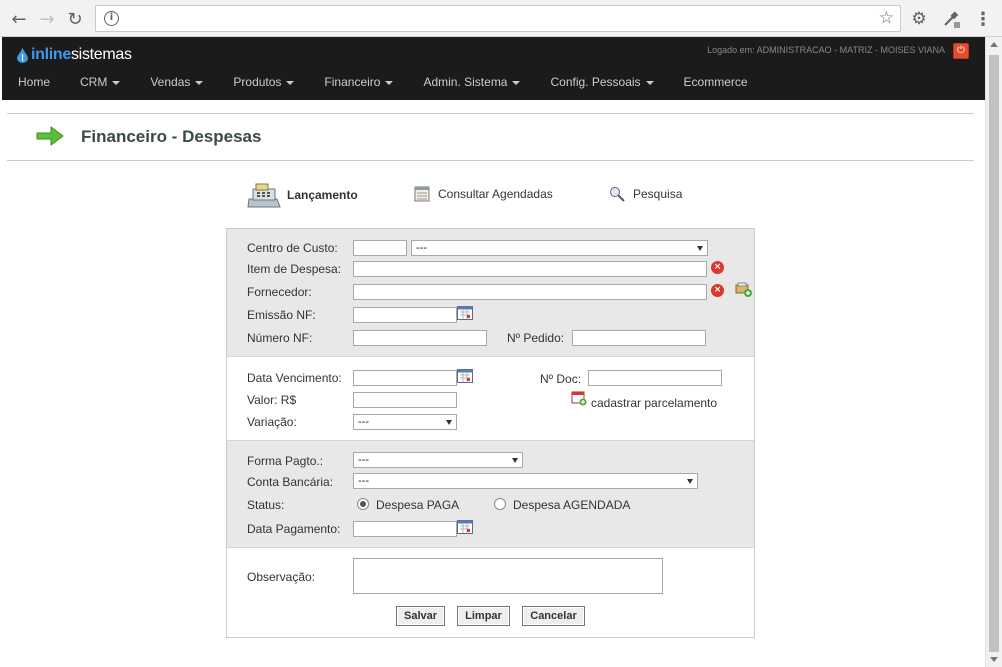 The image size is (1002, 667). I want to click on cancelar-button: Cancelar, so click(553, 616).